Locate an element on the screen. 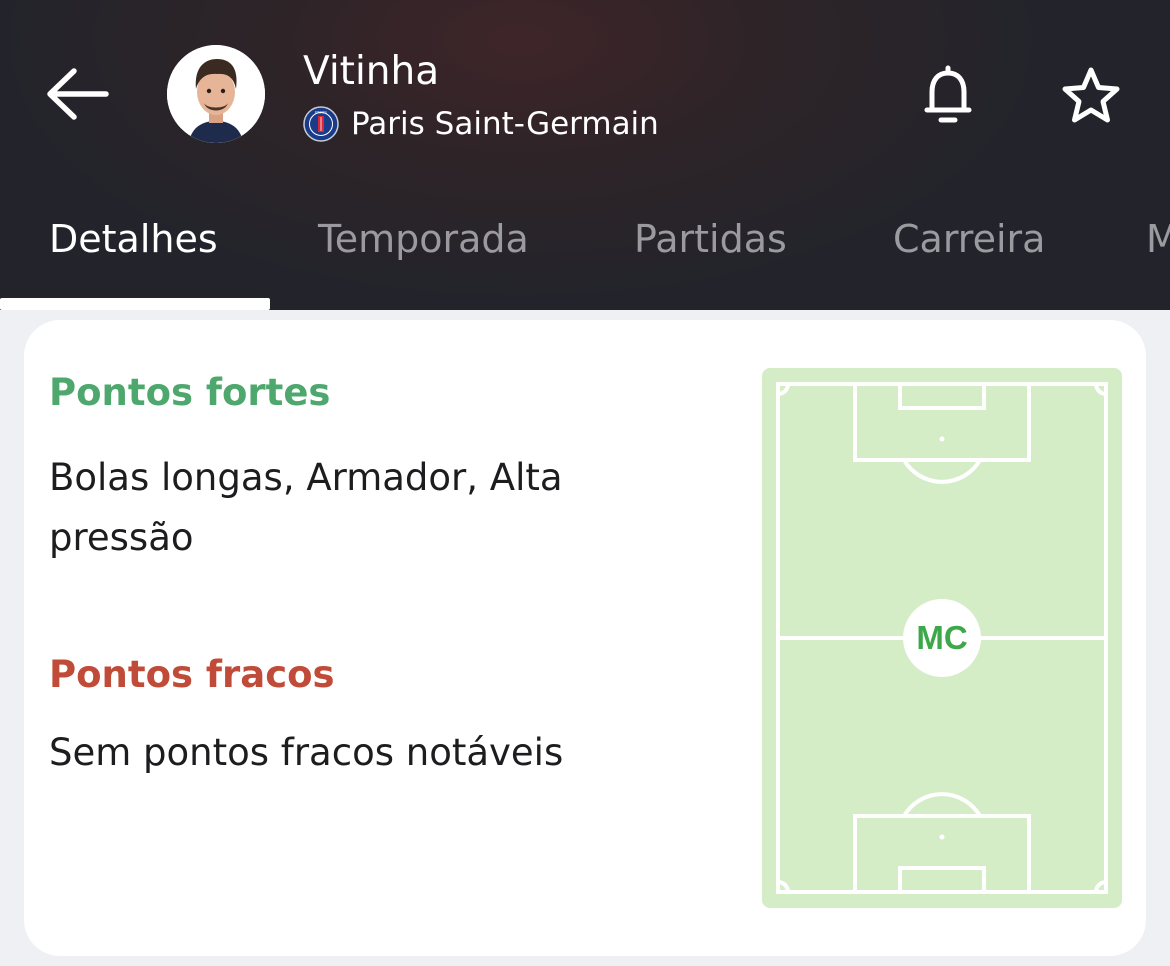  bell-icon is located at coordinates (948, 94).